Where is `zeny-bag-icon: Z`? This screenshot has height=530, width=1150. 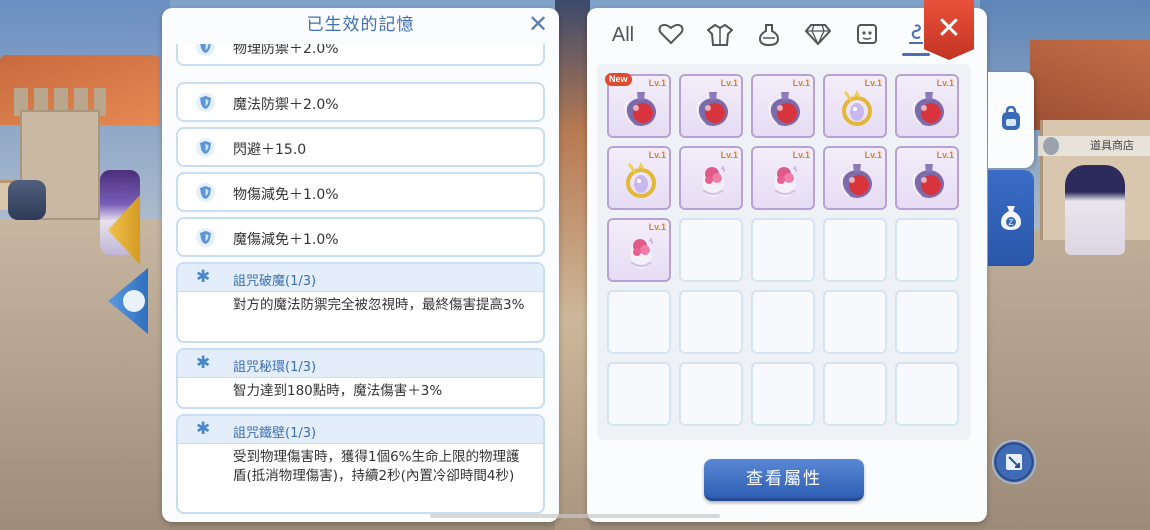 zeny-bag-icon: Z is located at coordinates (1011, 218).